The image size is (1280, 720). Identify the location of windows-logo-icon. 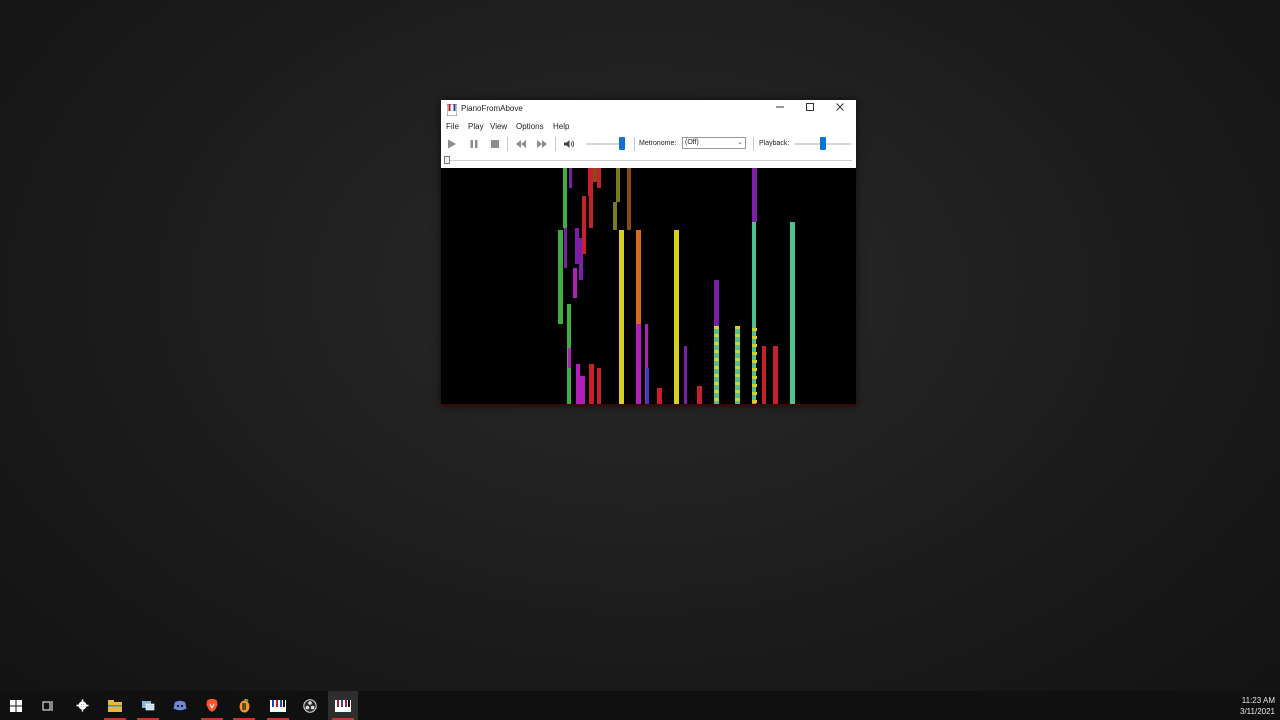
(16, 705).